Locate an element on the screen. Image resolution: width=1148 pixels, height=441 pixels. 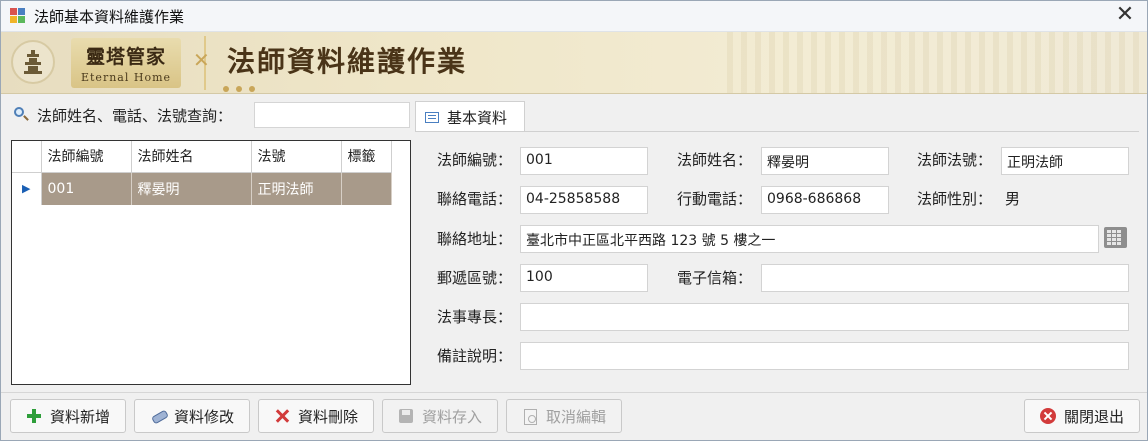
search-bar: 法師姓名、電話、法號查詢： is located at coordinates (211, 115).